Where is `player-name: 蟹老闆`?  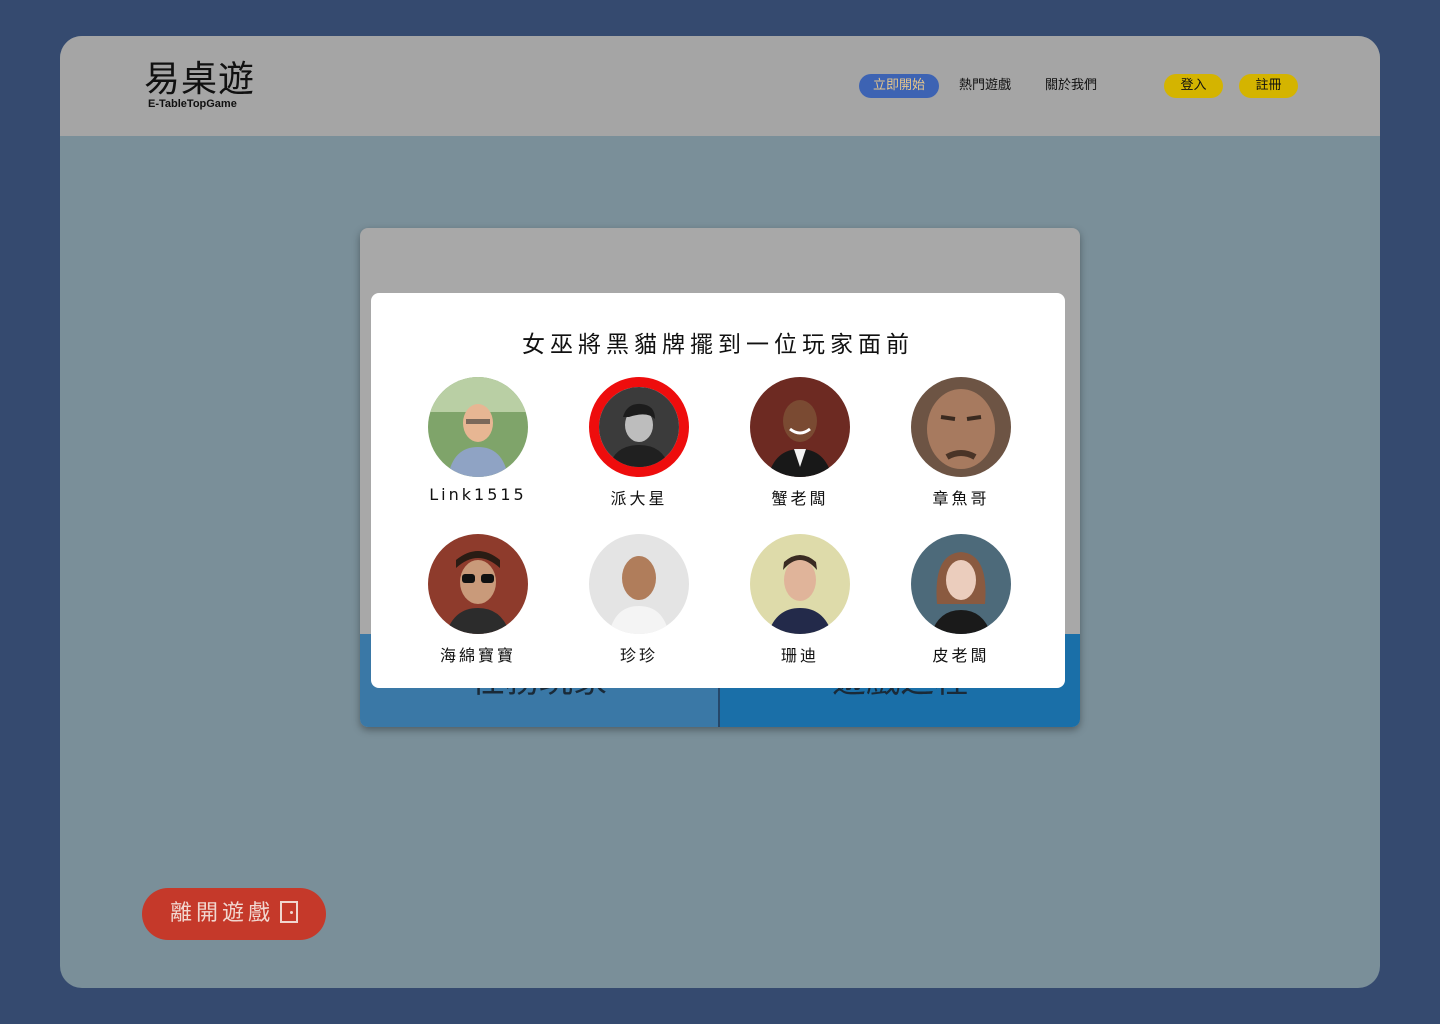
player-name: 蟹老闆 is located at coordinates (800, 498).